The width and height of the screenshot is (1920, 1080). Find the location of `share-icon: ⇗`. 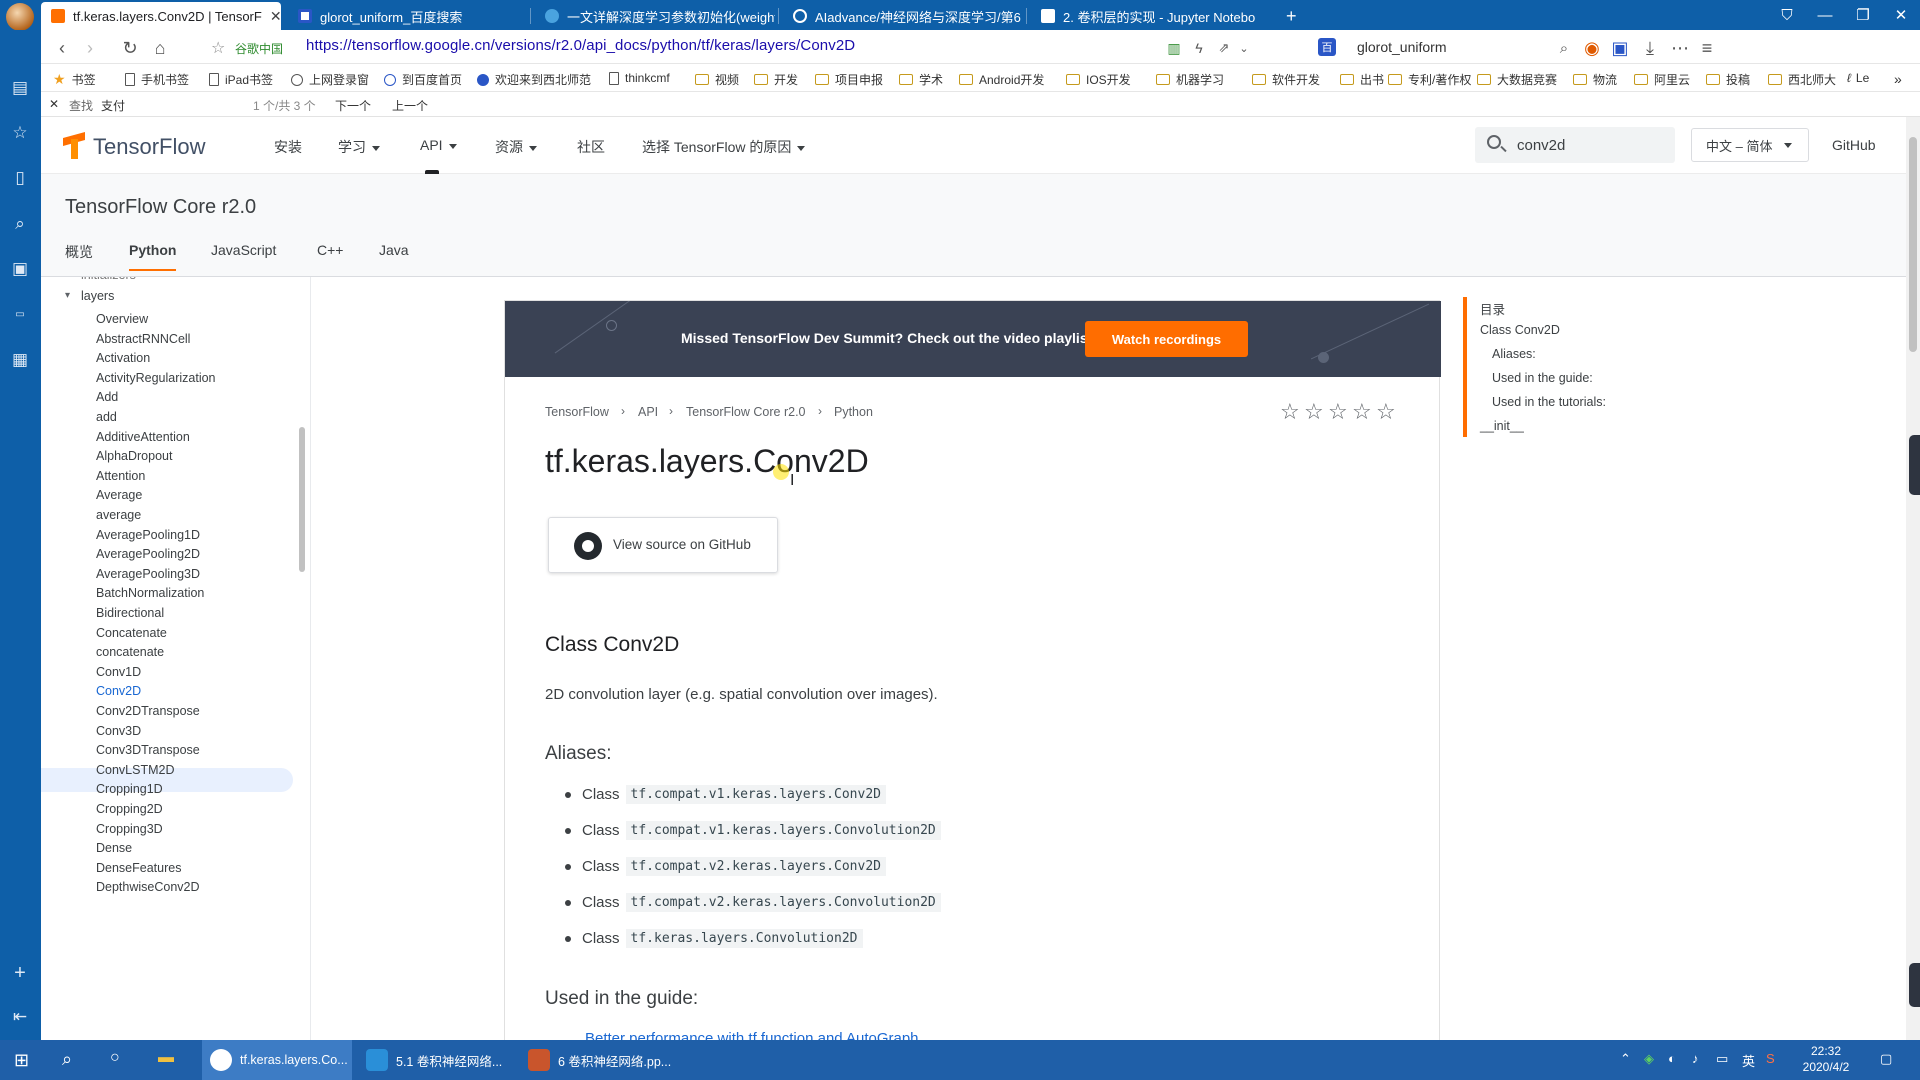

share-icon: ⇗ is located at coordinates (1224, 48).